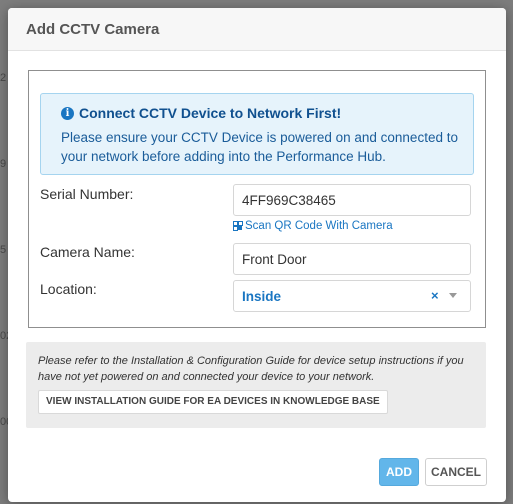  I want to click on scan-qr-code-link: Scan QR Code With Camera, so click(313, 226).